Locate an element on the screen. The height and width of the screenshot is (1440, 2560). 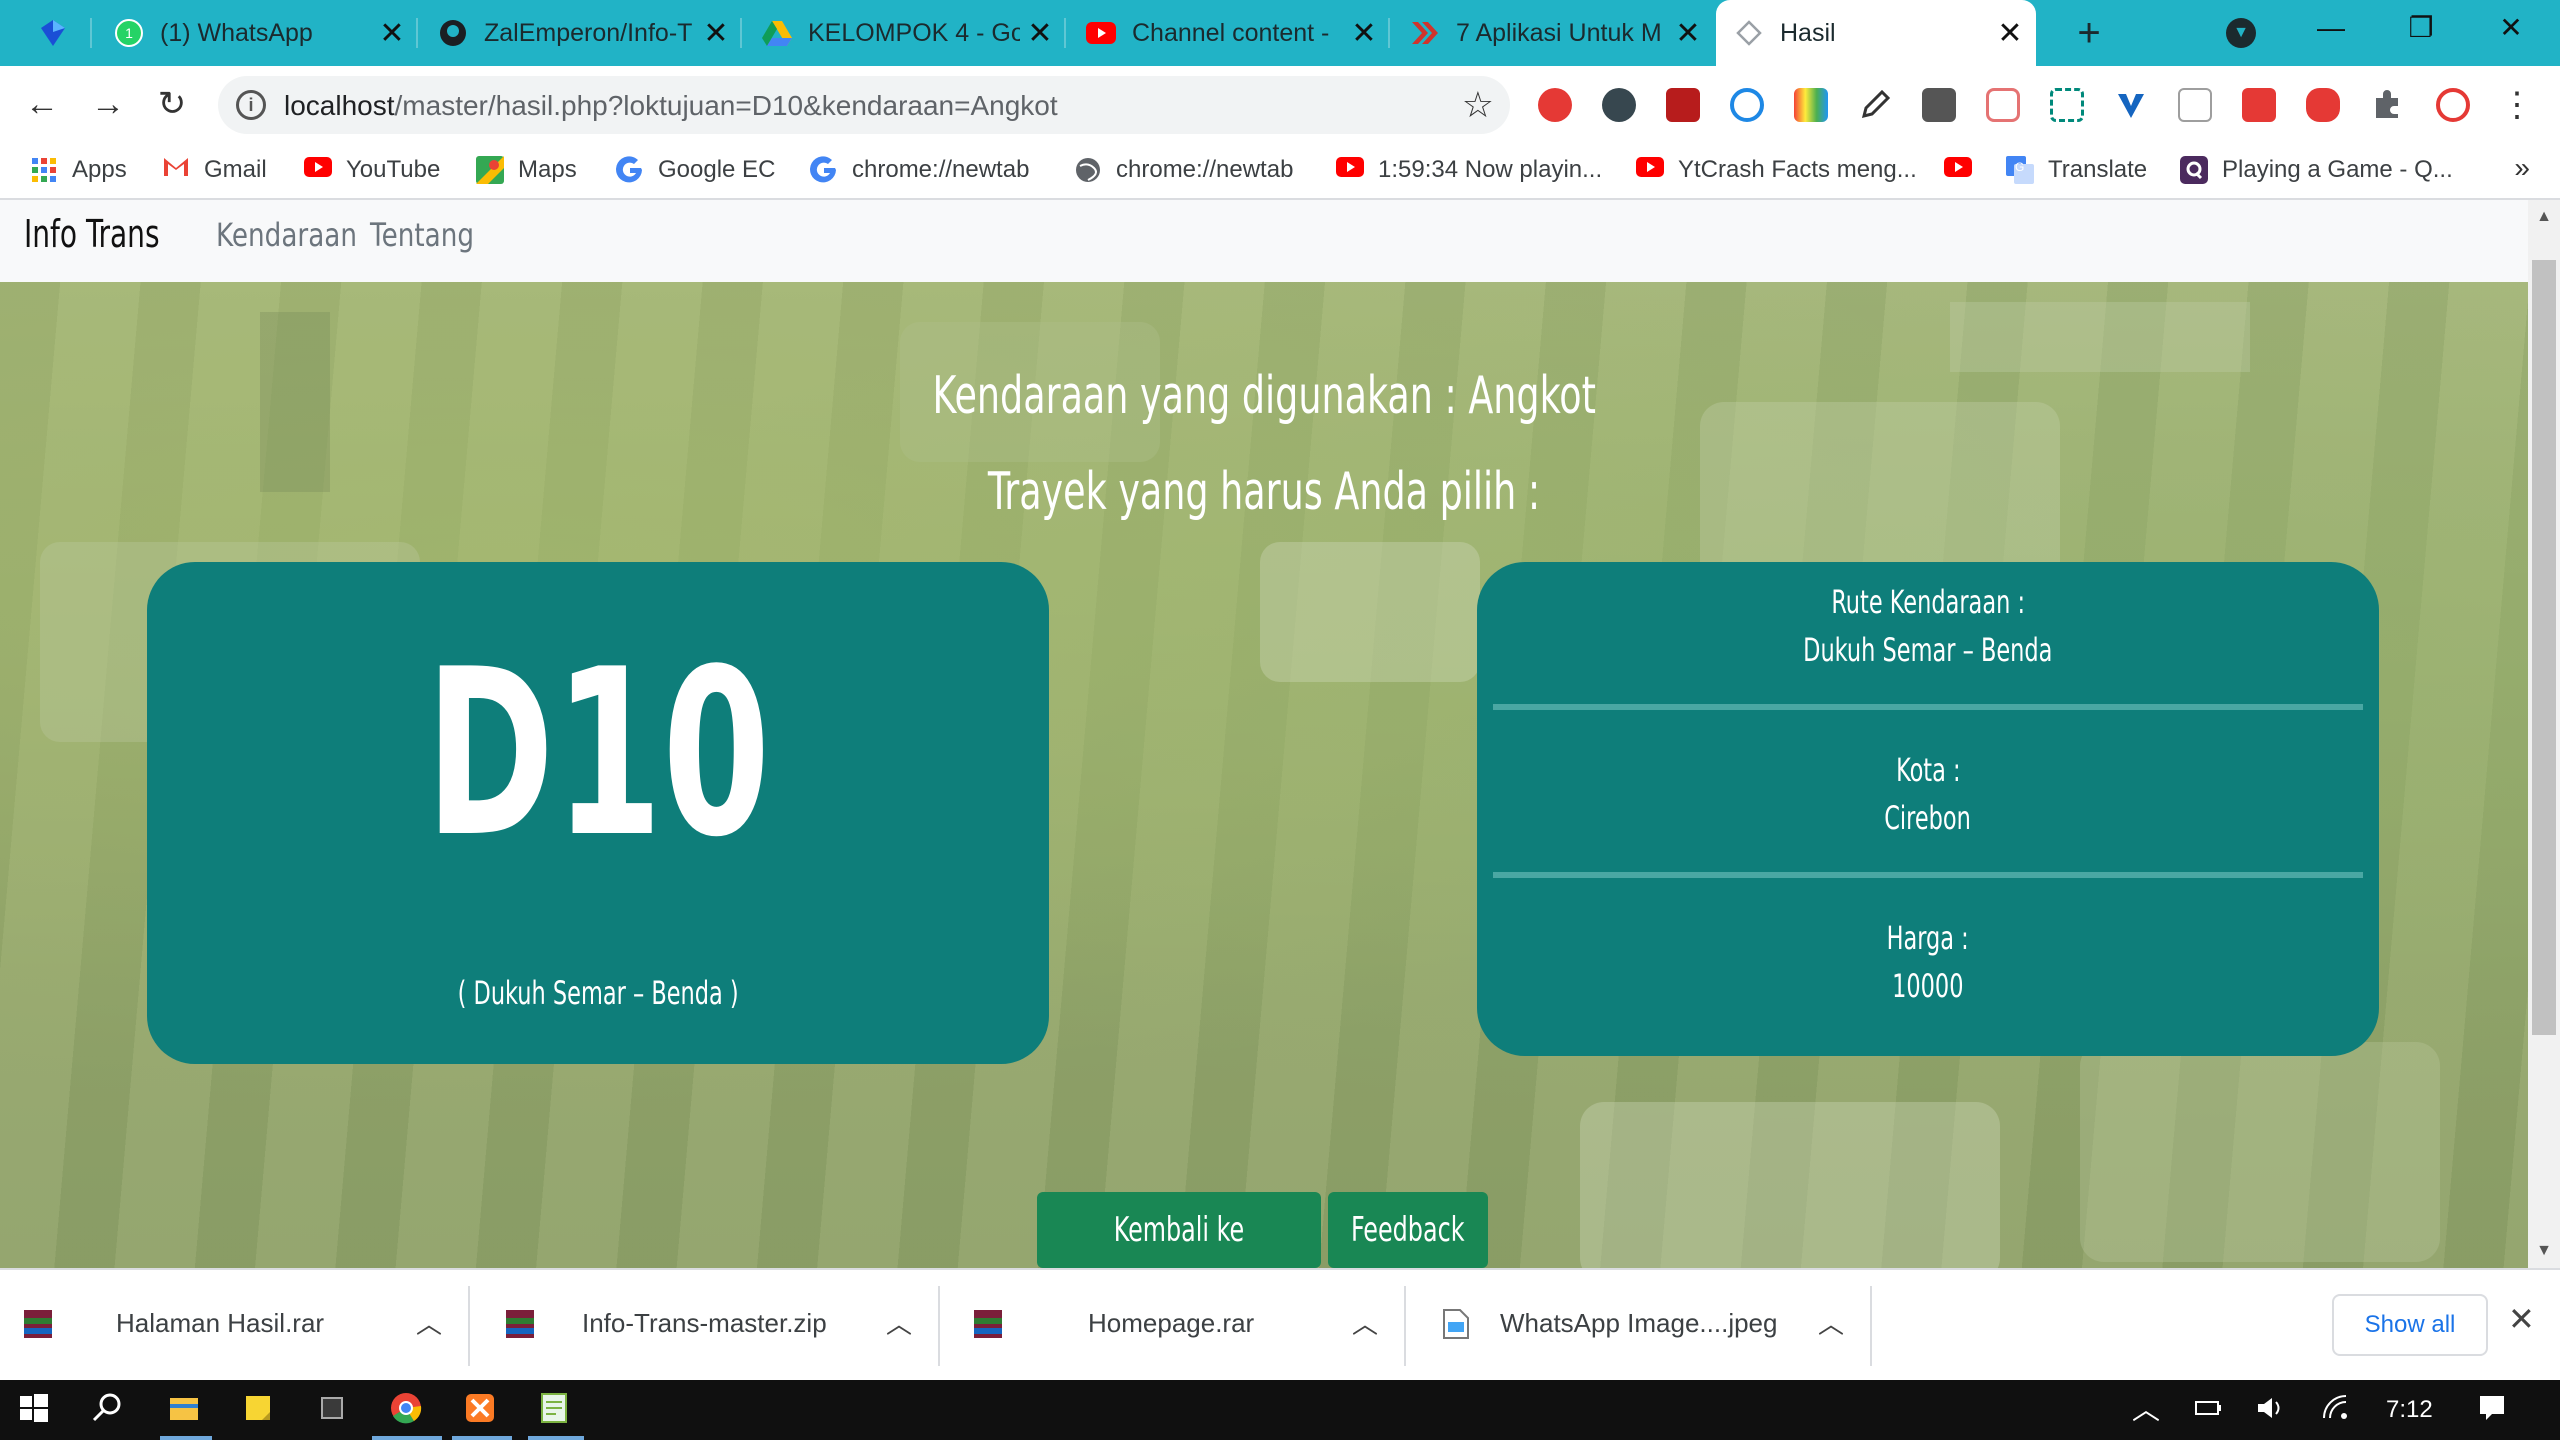
bookmark-youtube: YouTube is located at coordinates (372, 170).